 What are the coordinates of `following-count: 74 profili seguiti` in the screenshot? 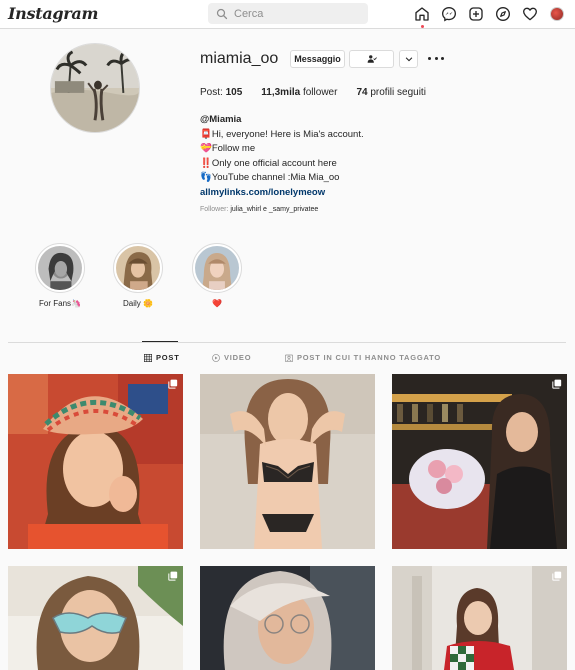 It's located at (391, 92).